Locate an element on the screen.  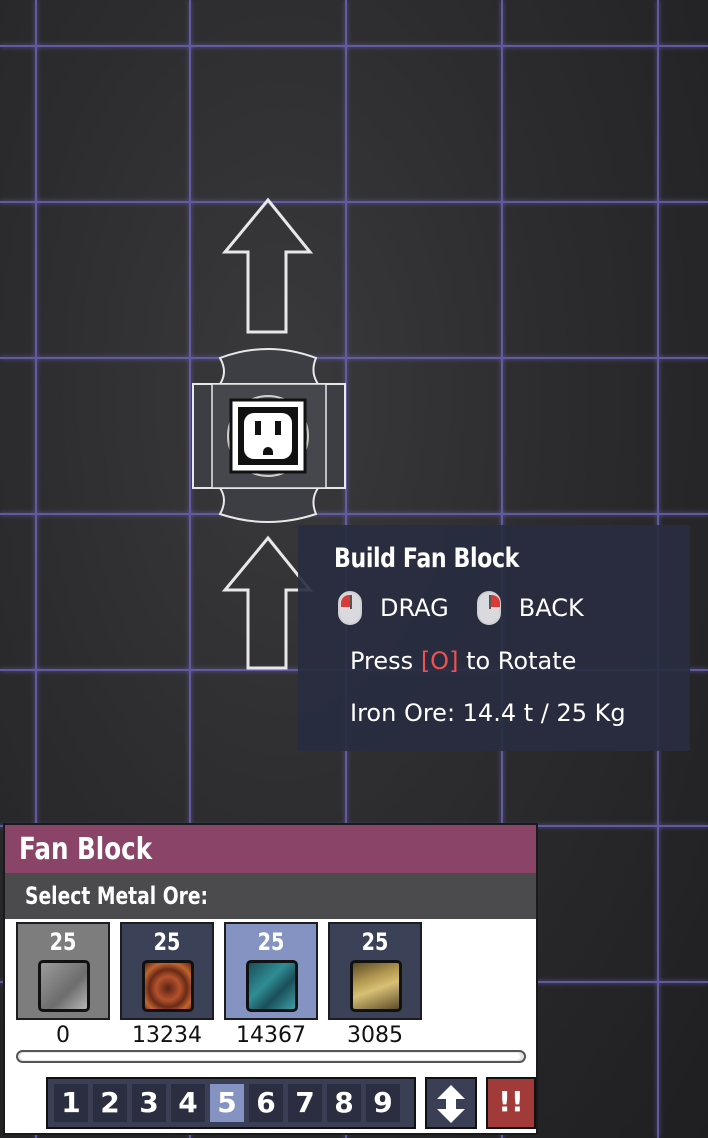
horizontal-scrollbar is located at coordinates (271, 1056).